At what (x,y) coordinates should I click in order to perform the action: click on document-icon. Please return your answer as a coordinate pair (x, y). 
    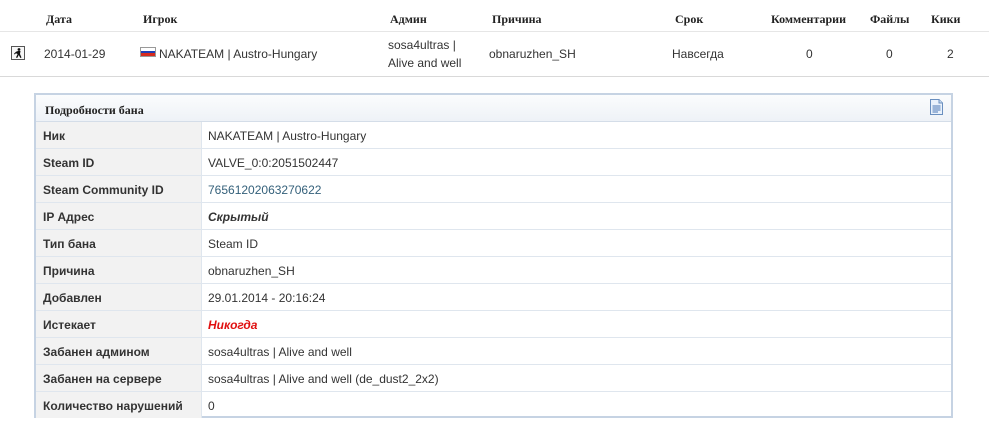
    Looking at the image, I should click on (936, 107).